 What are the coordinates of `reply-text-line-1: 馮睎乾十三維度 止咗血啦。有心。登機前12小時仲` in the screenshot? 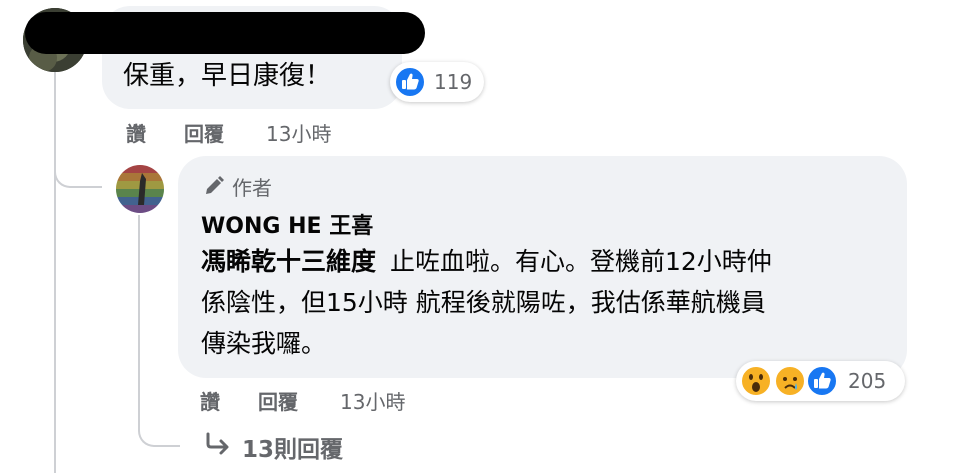 It's located at (486, 262).